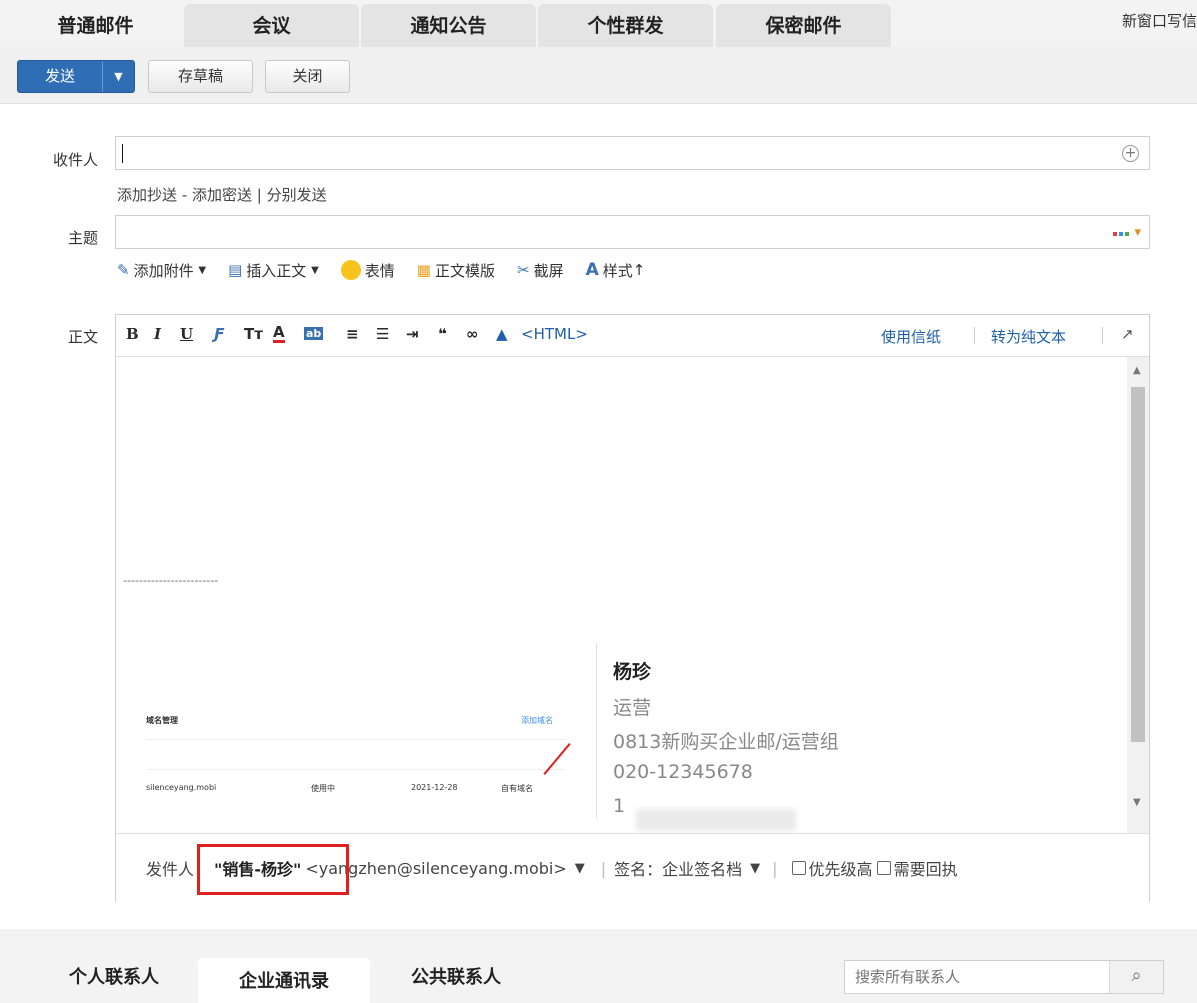  I want to click on recipient-label: 收件人, so click(75, 160).